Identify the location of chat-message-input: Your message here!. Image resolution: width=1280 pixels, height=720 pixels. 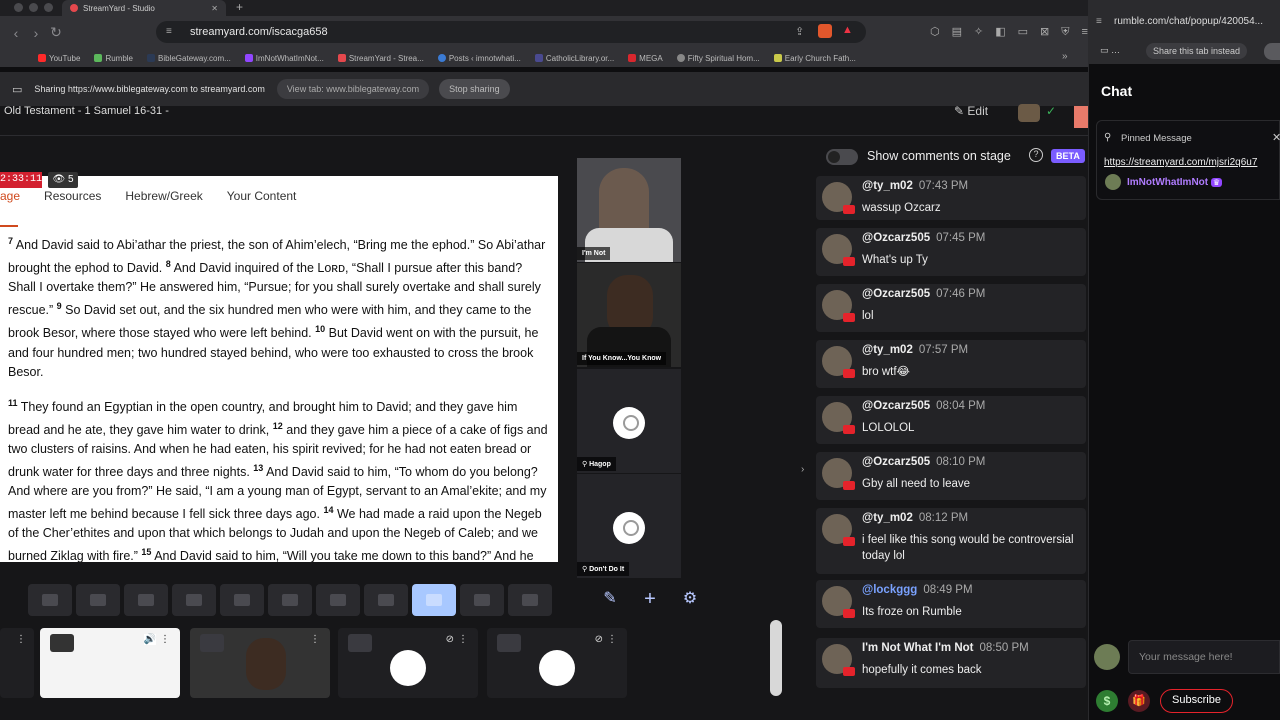
(1204, 657).